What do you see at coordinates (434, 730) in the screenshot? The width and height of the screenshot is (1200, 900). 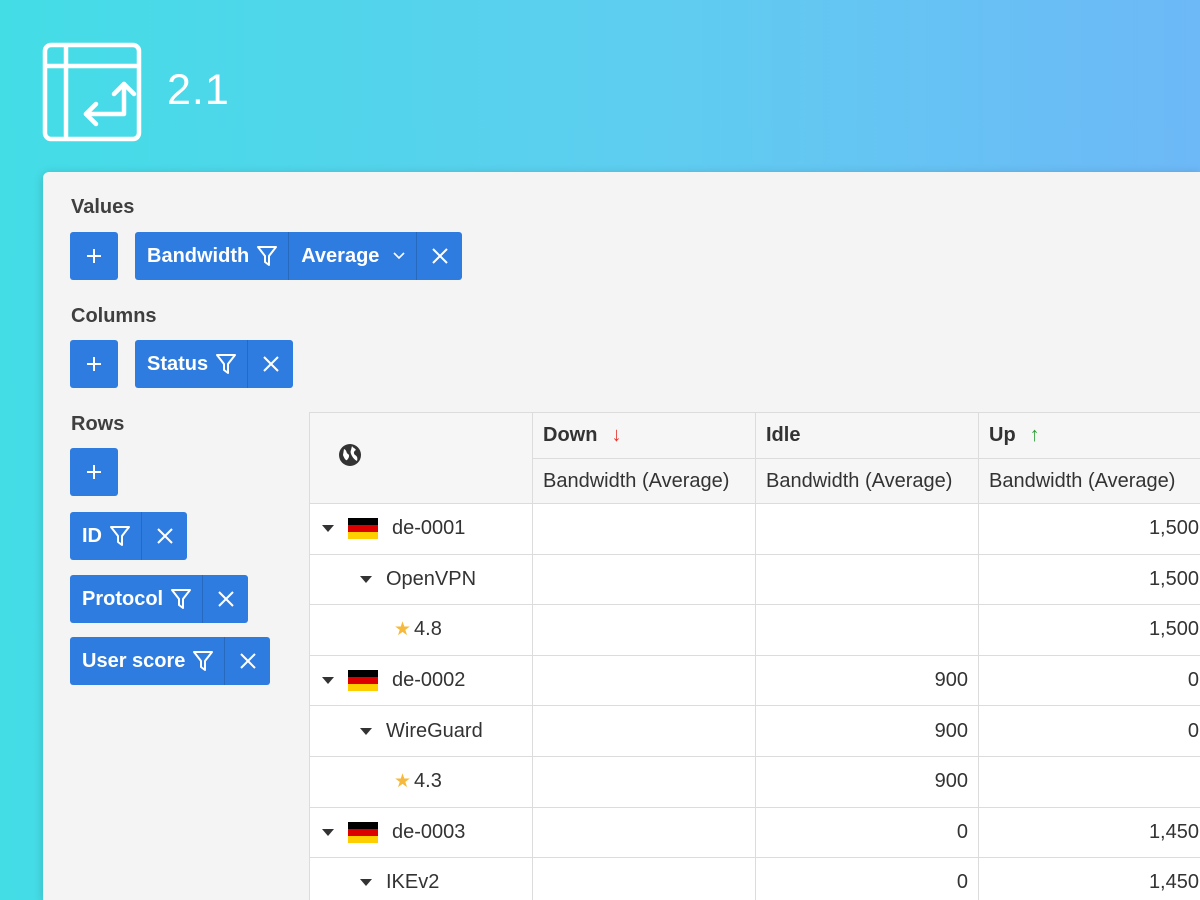 I see `row-label-text: WireGuard` at bounding box center [434, 730].